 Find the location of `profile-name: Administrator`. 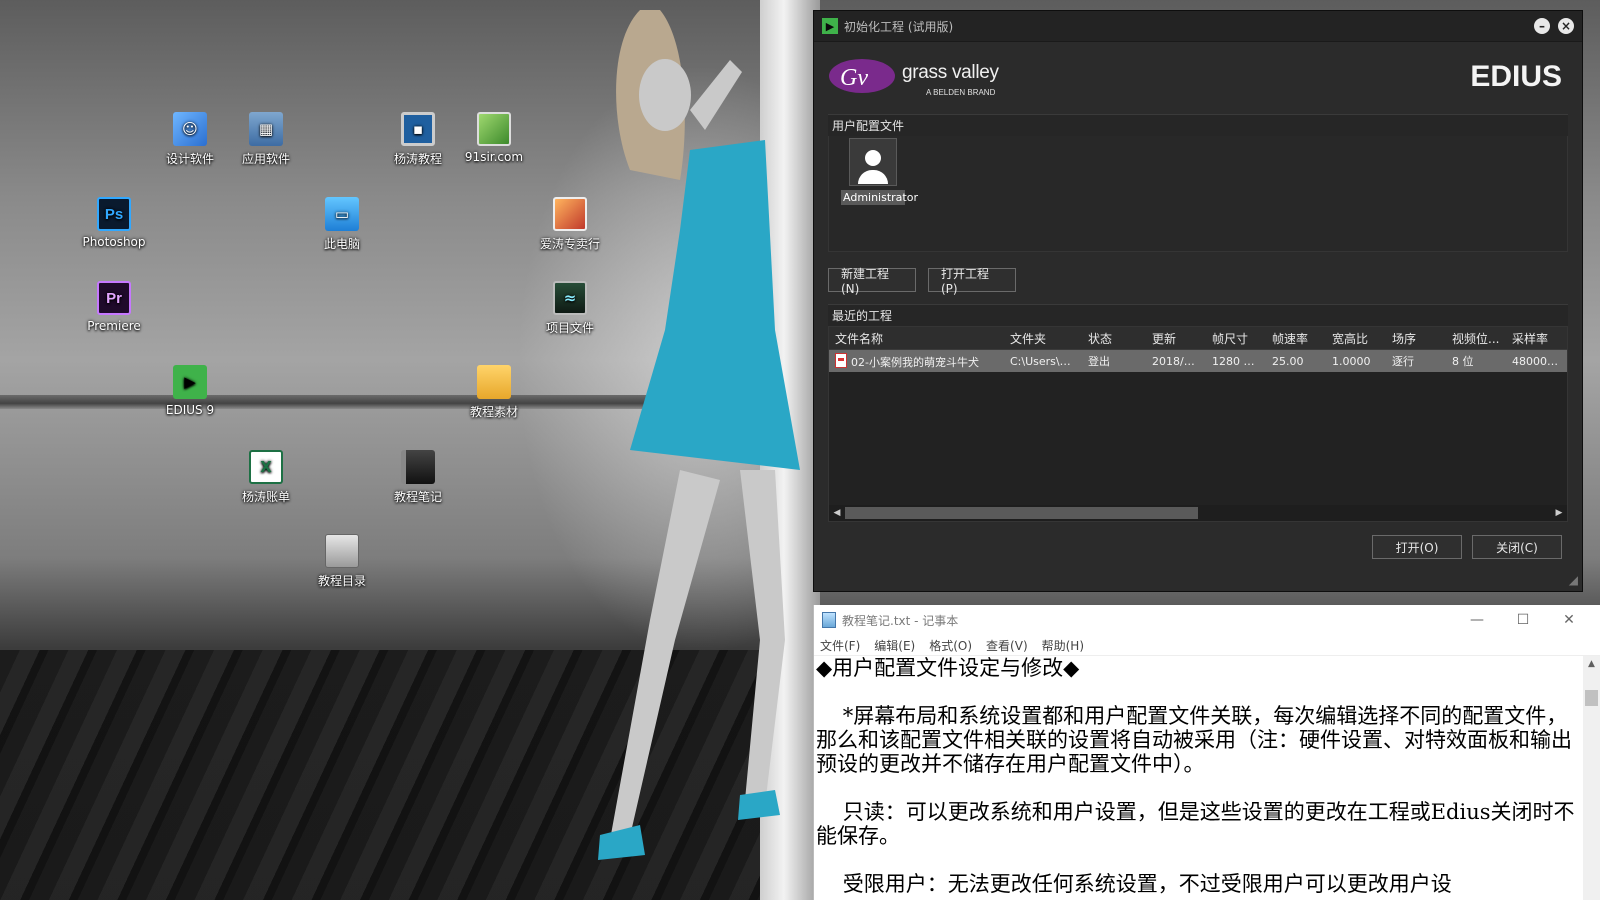

profile-name: Administrator is located at coordinates (879, 197).